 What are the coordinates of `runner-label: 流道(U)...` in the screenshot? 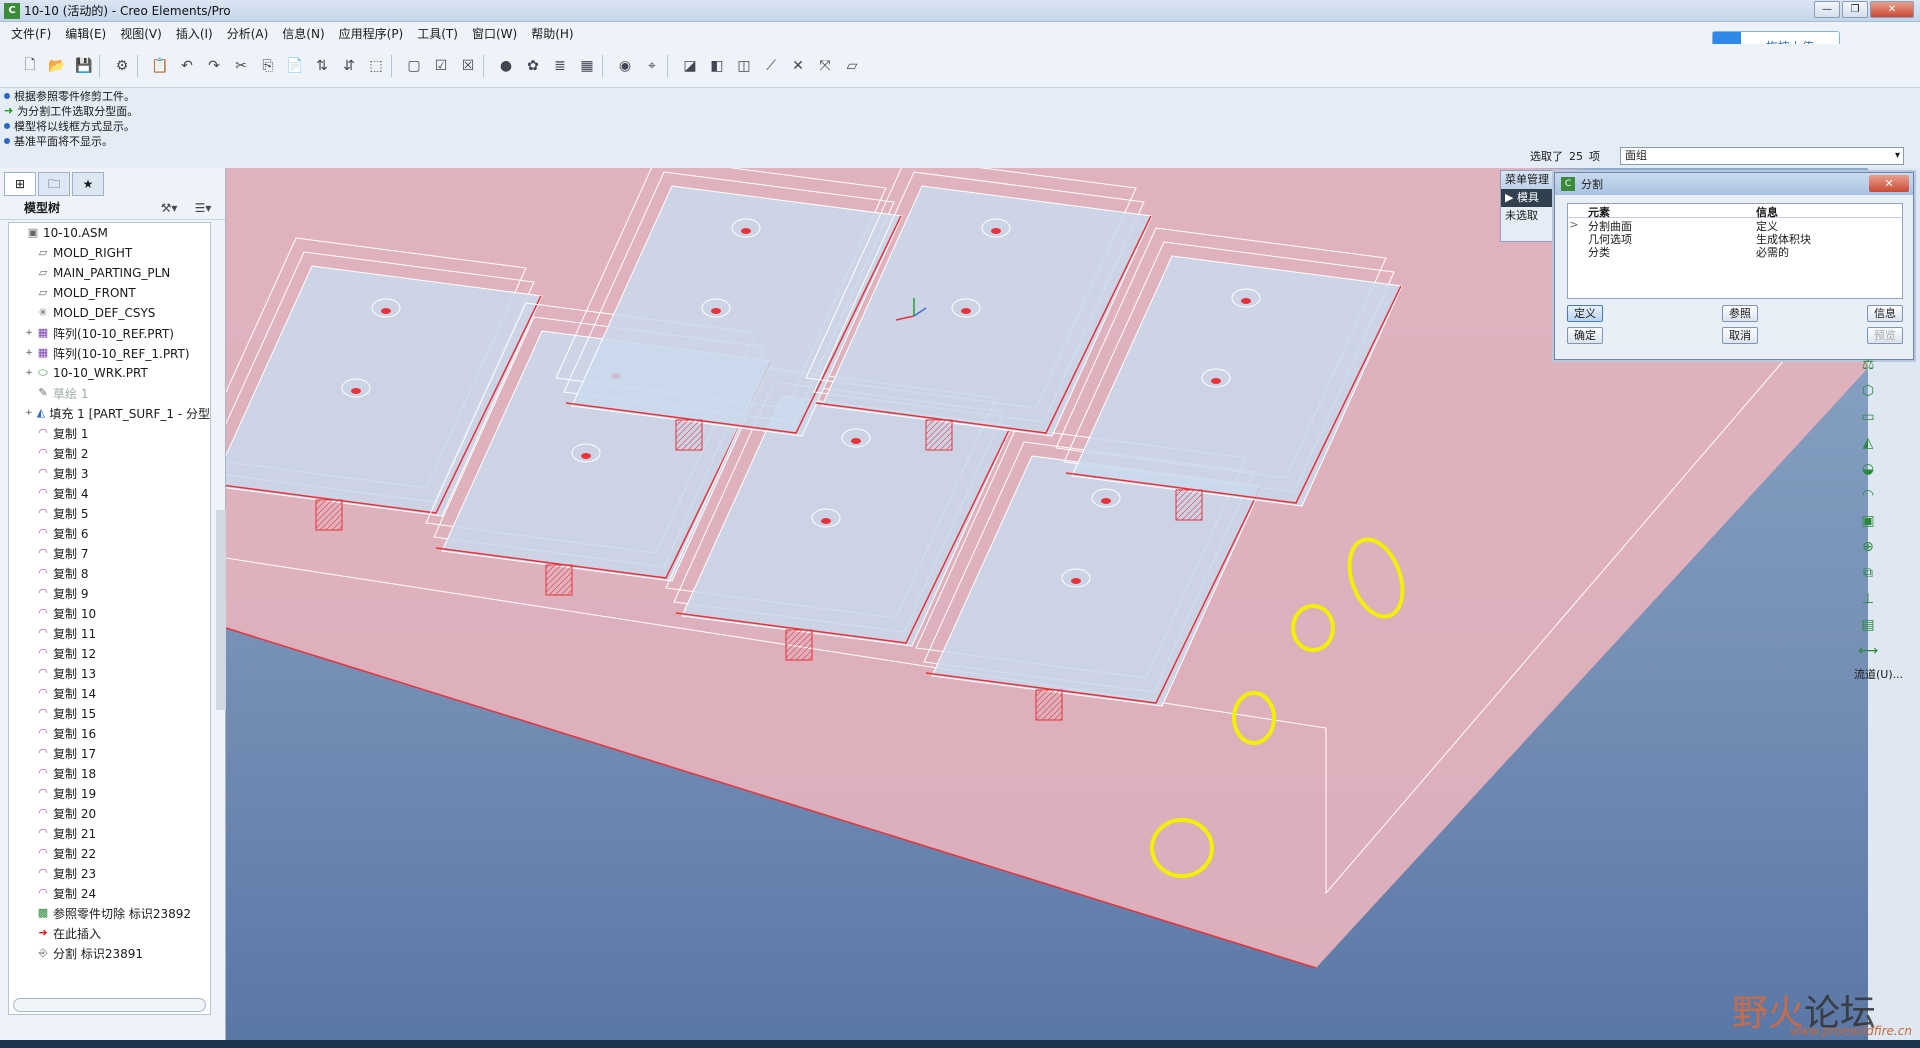 It's located at (1887, 674).